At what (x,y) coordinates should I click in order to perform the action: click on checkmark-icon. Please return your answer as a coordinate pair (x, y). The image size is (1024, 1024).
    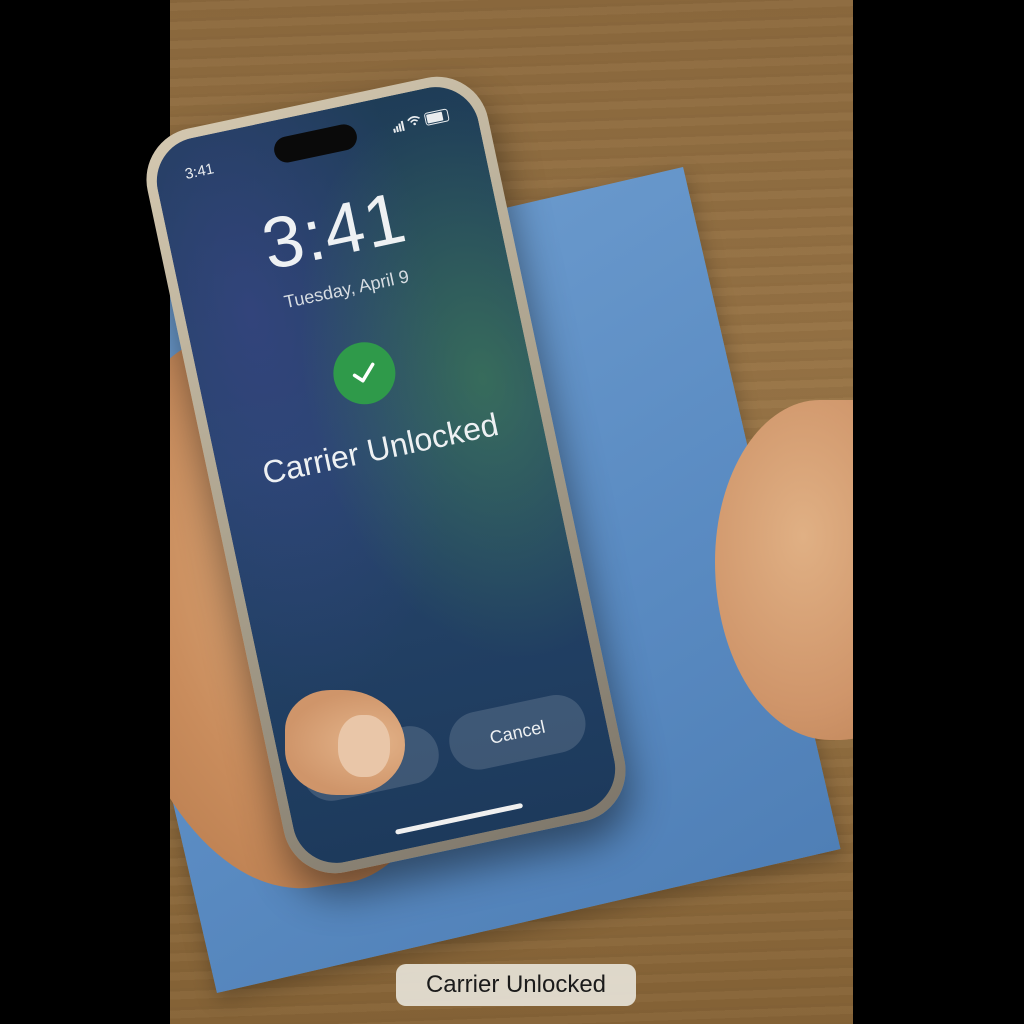
    Looking at the image, I should click on (364, 373).